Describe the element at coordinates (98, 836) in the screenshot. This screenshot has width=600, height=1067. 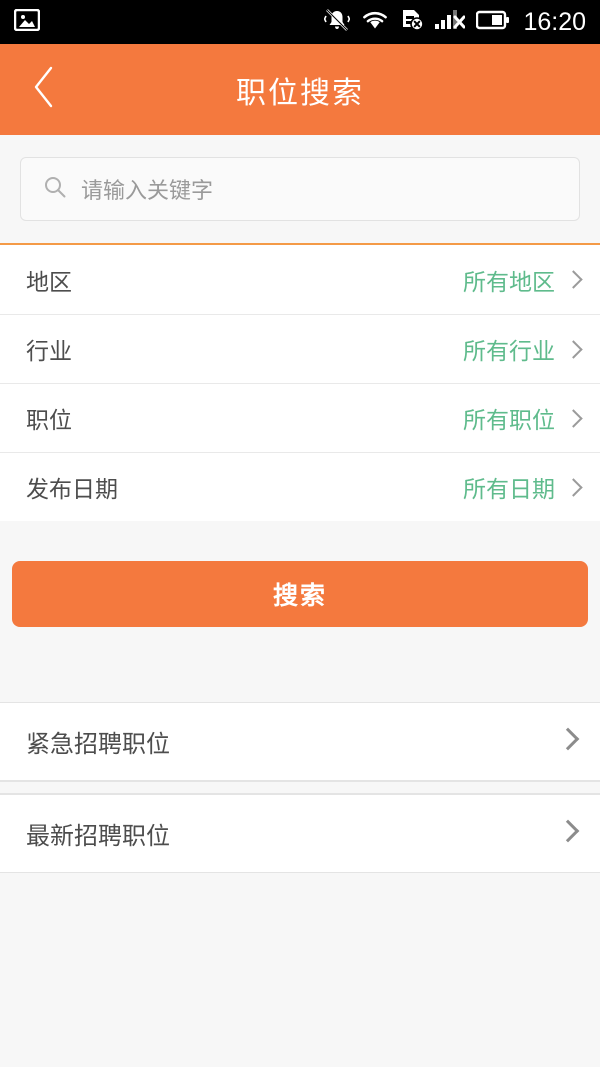
I see `shortcut-label-latest: 最新招聘职位` at that location.